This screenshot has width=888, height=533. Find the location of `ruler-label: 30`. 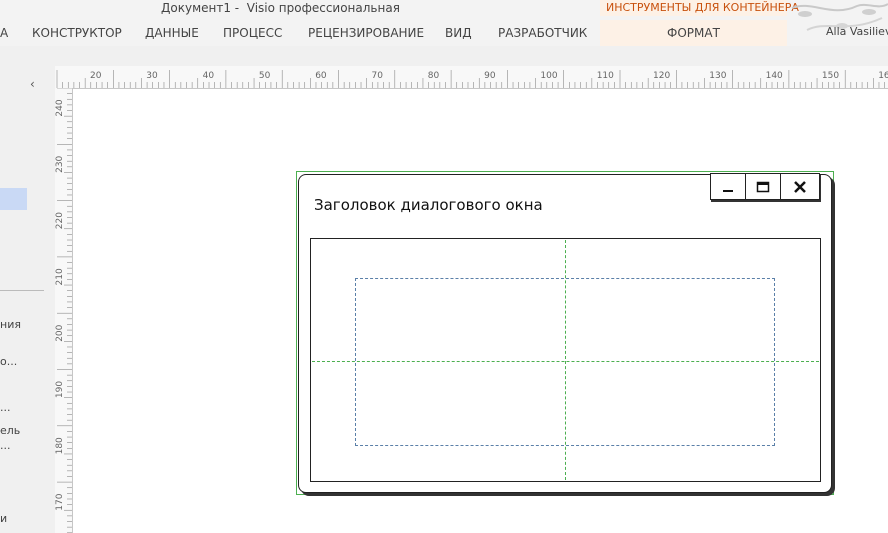

ruler-label: 30 is located at coordinates (152, 76).